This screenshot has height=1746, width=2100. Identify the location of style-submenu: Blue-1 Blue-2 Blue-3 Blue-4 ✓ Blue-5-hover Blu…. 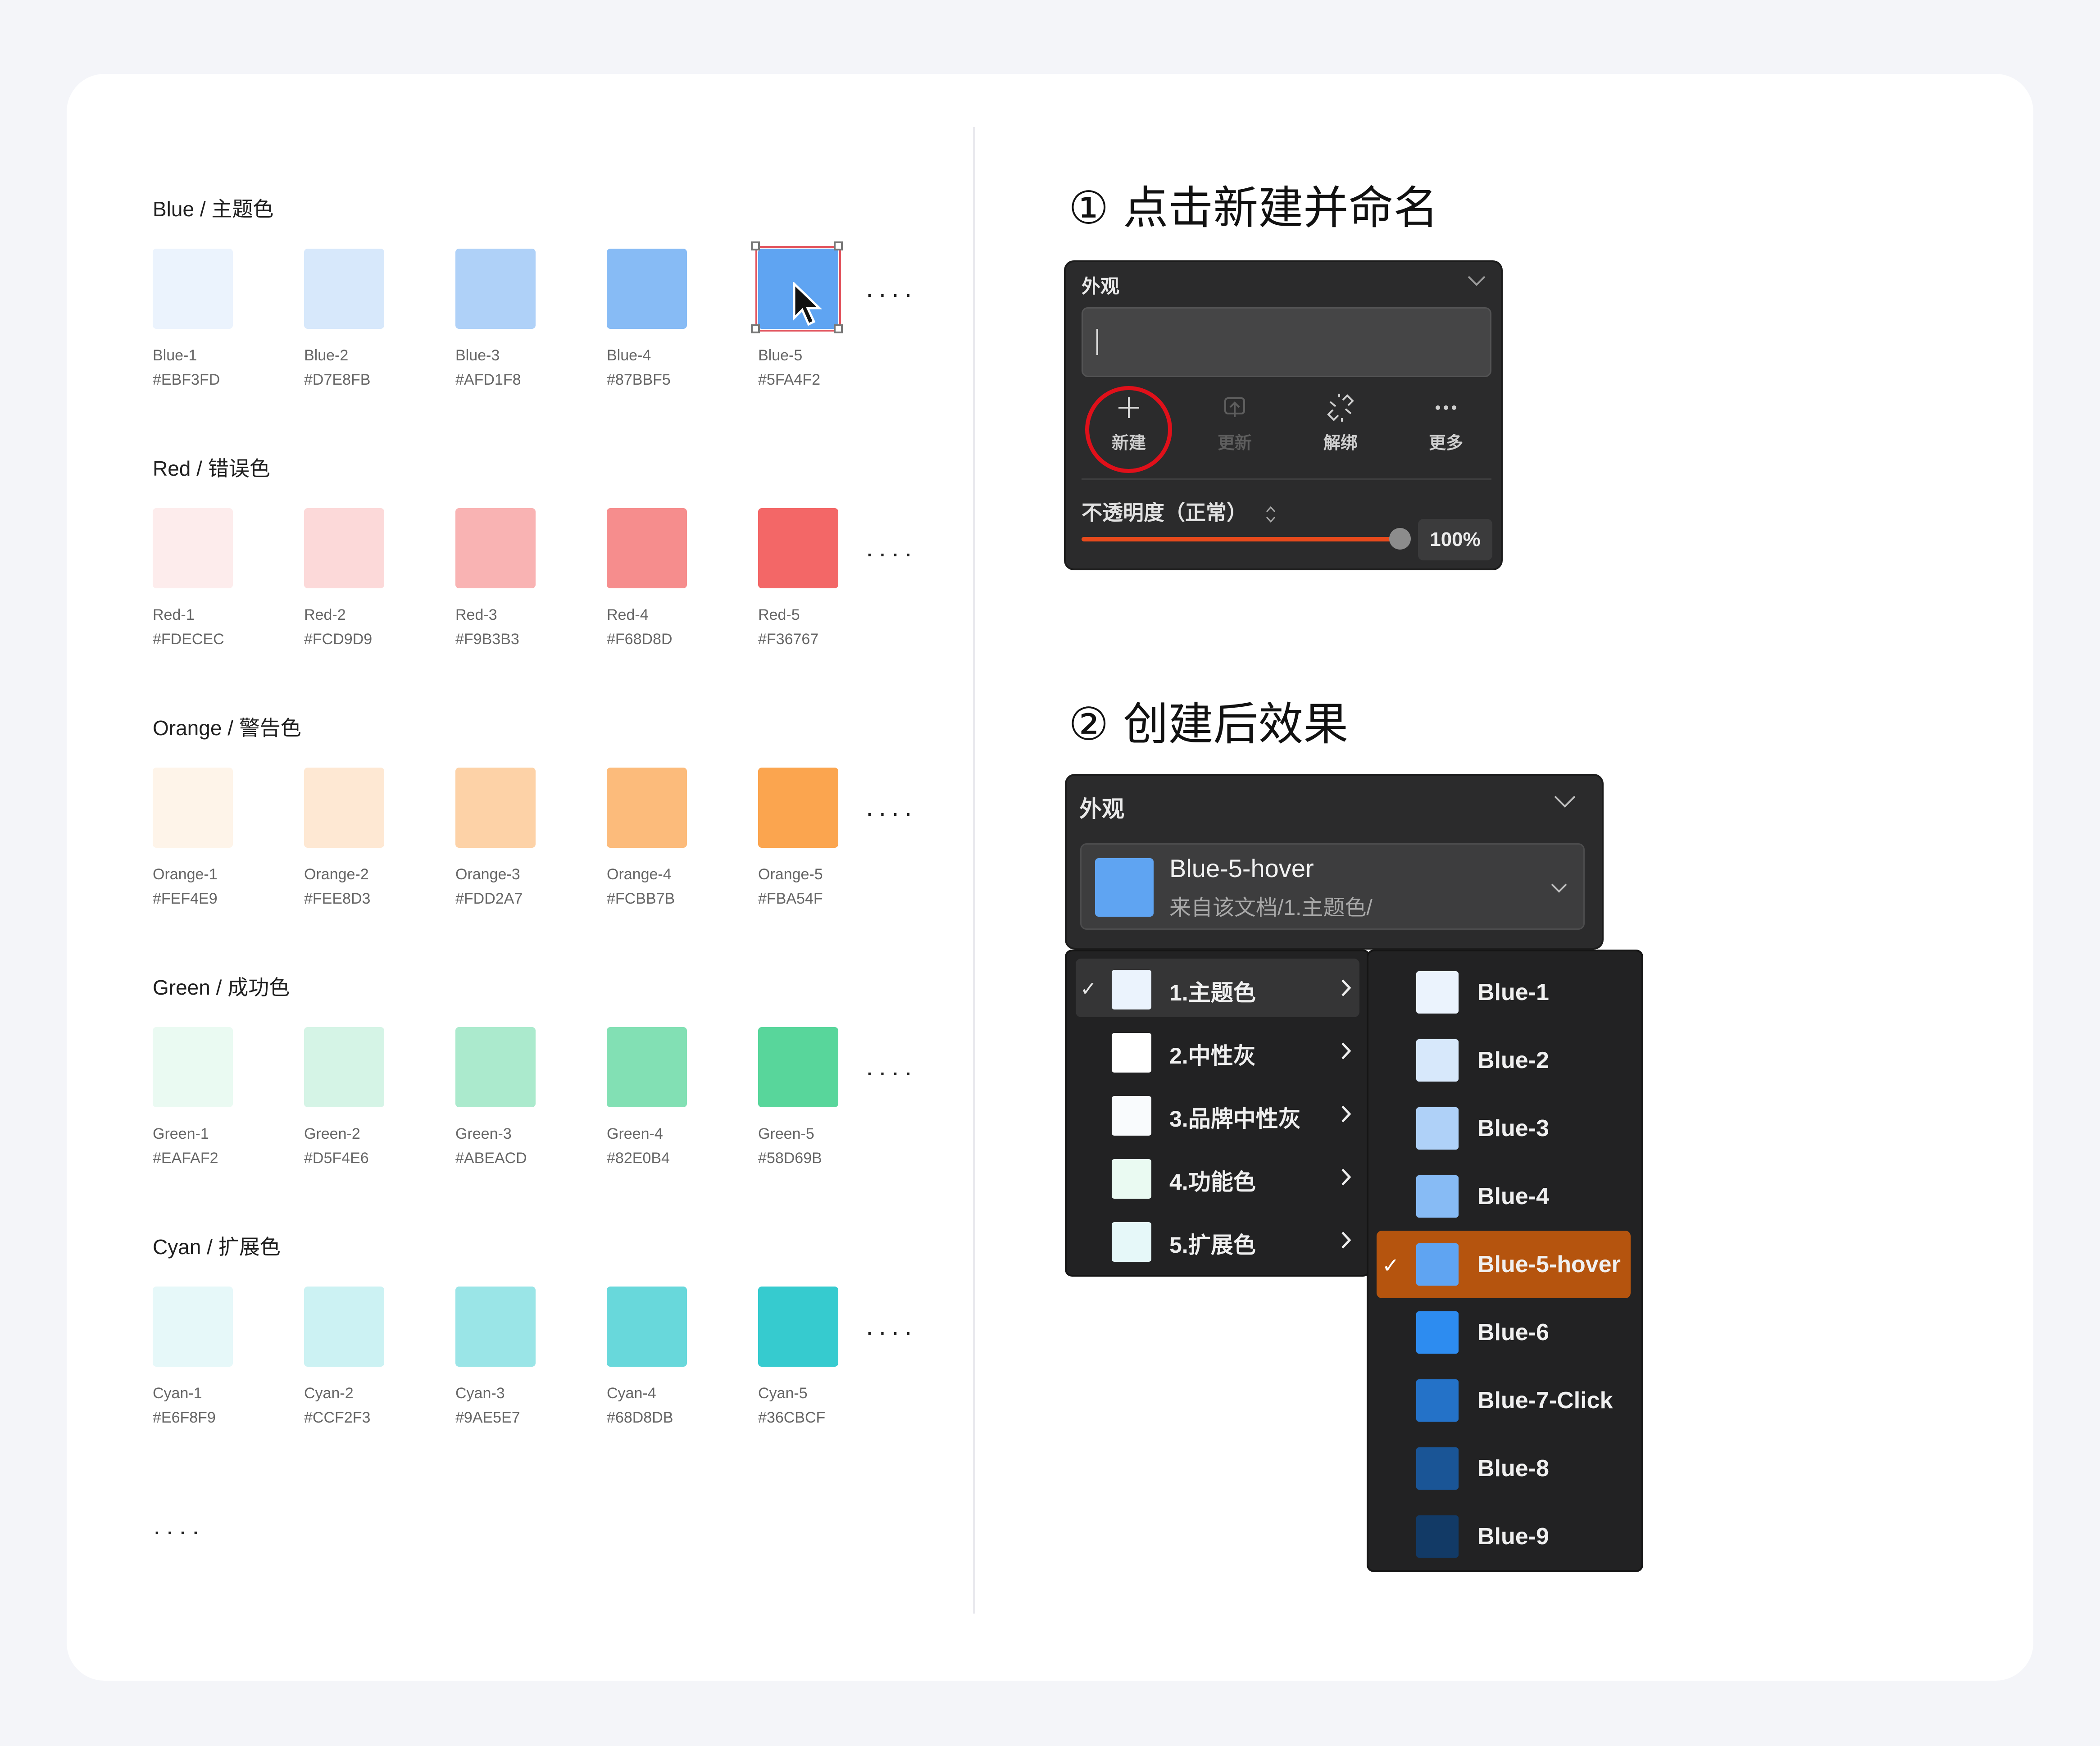
(1505, 1260).